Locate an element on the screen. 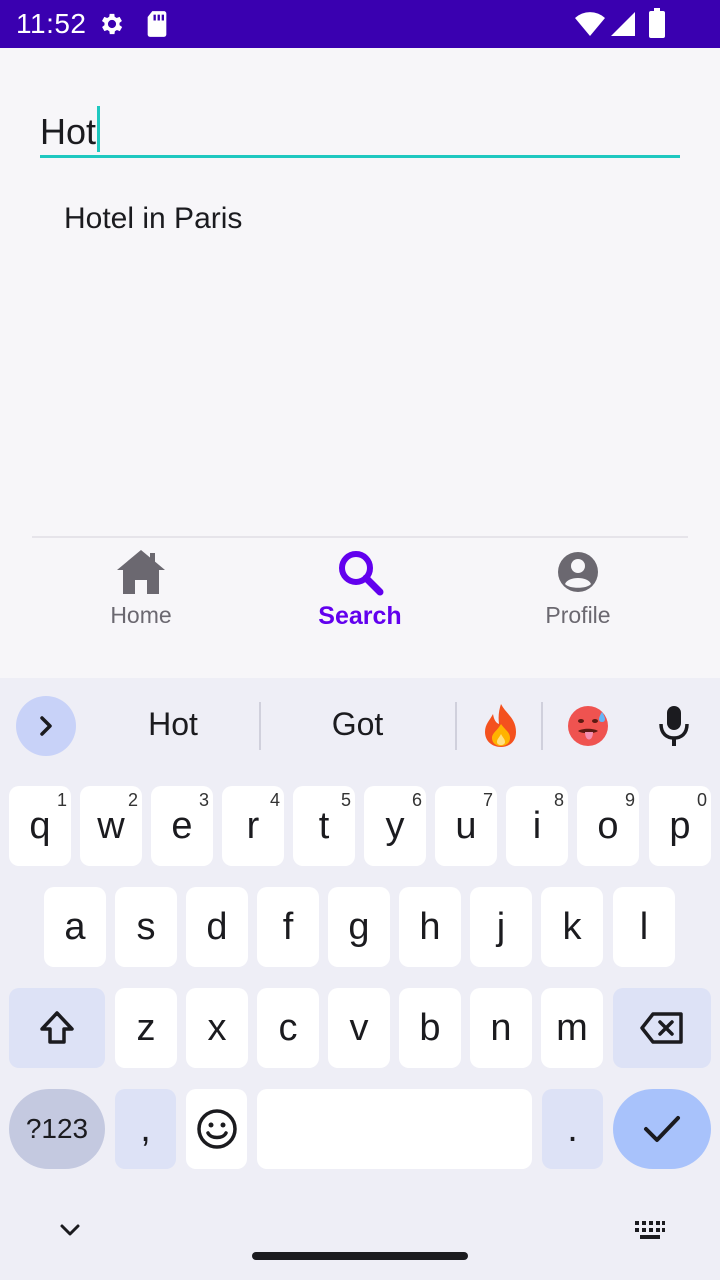 The width and height of the screenshot is (720, 1280). keyboard-suggestion: Got is located at coordinates (357, 724).